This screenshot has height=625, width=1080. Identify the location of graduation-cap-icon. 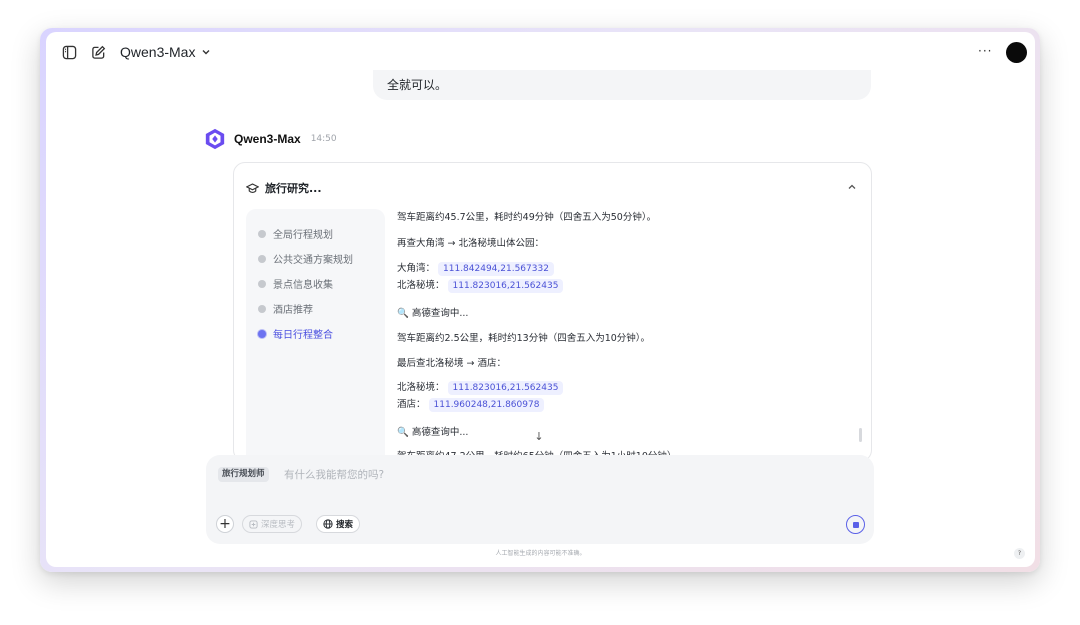
(252, 187).